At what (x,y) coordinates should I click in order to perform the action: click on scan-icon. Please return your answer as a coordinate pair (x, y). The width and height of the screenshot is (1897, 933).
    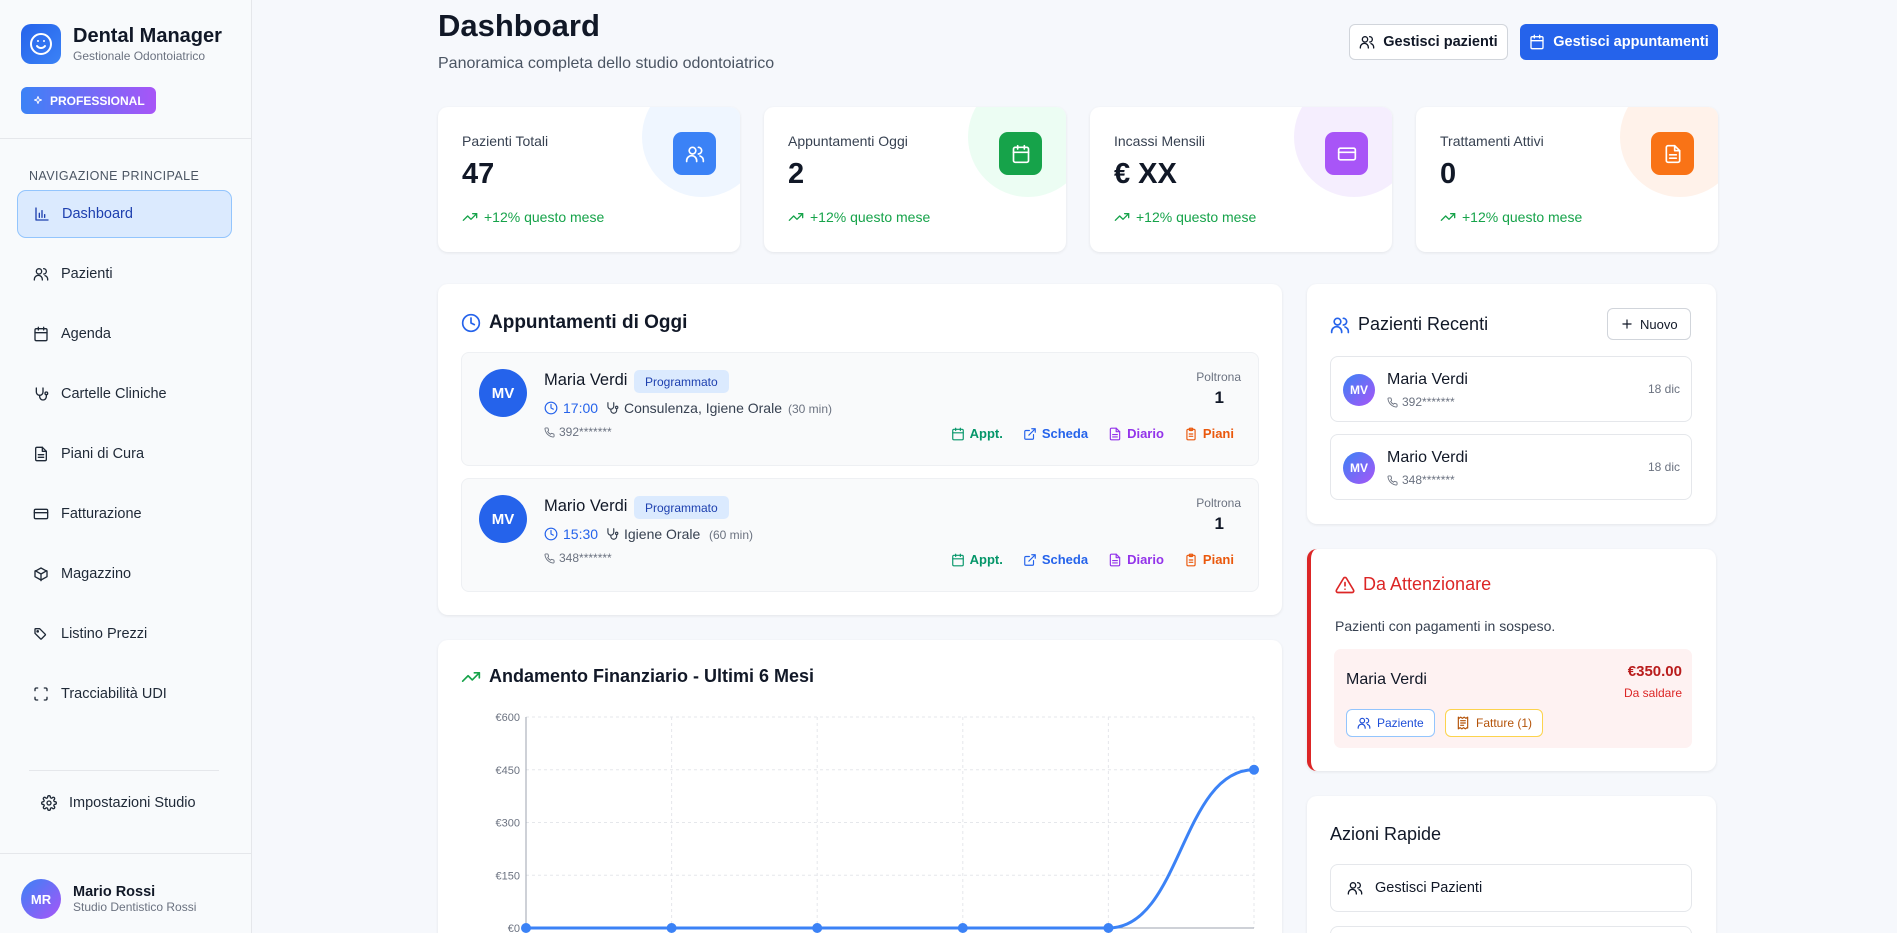
    Looking at the image, I should click on (41, 694).